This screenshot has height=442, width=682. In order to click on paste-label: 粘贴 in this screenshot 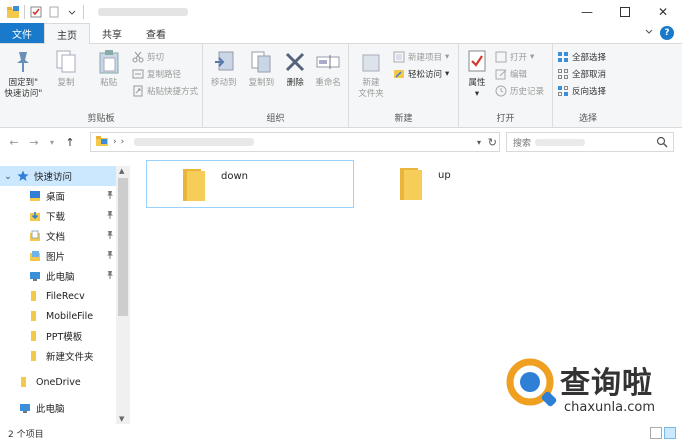, I will do `click(109, 83)`.